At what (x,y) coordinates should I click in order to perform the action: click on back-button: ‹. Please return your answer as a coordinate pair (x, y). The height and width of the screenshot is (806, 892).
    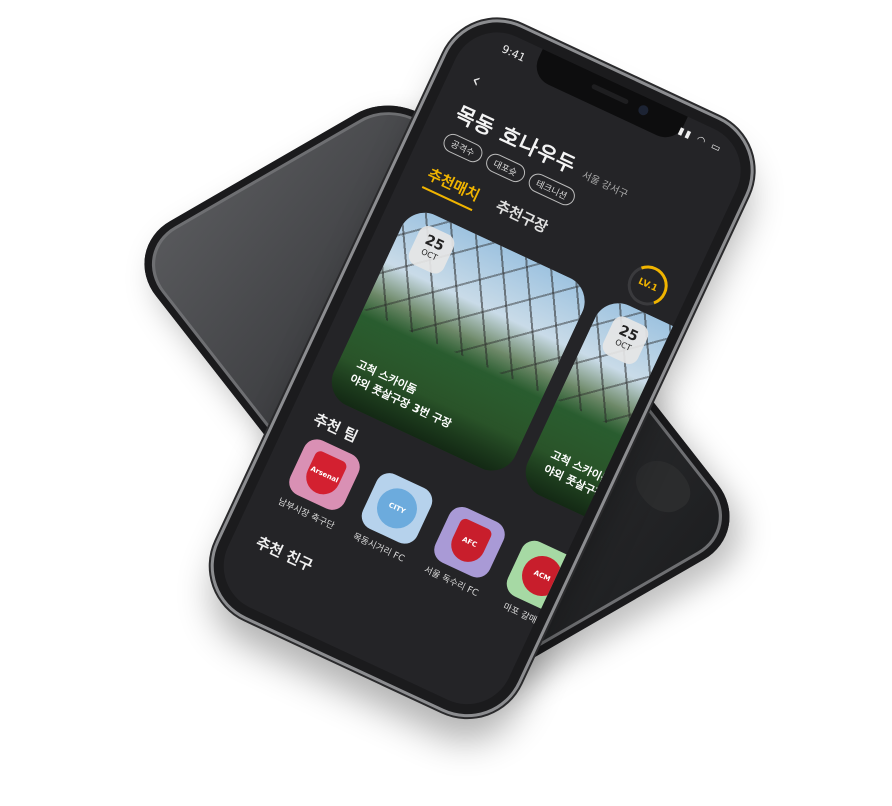
    Looking at the image, I should click on (476, 79).